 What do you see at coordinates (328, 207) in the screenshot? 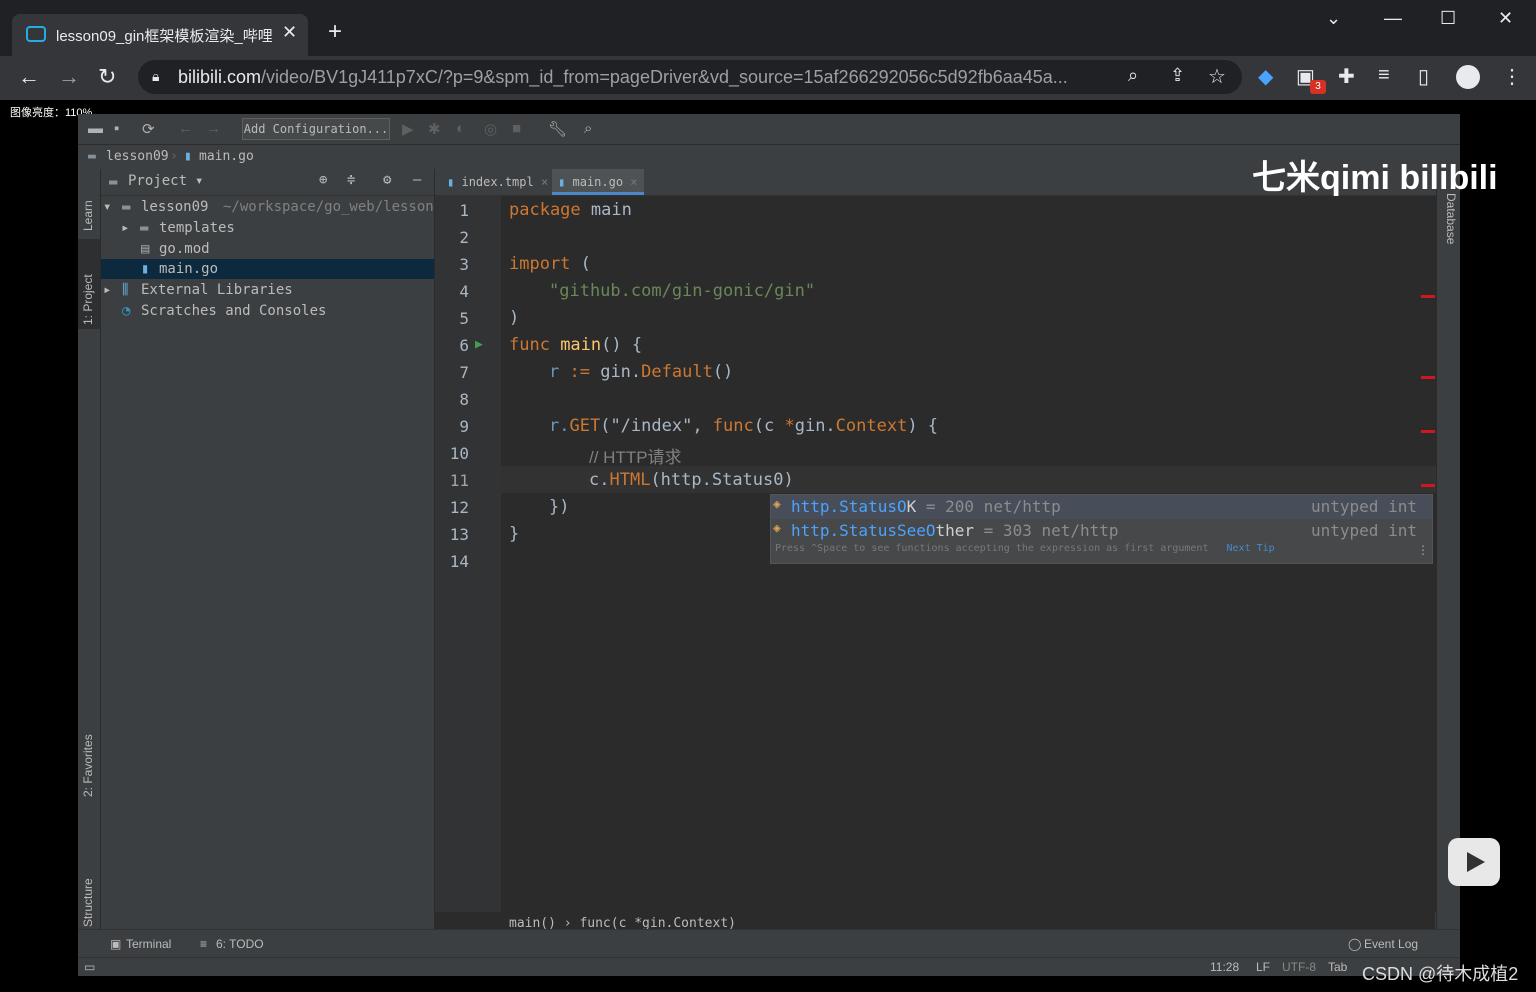
I see `tree-path: ~/workspace/go_web/lesson0` at bounding box center [328, 207].